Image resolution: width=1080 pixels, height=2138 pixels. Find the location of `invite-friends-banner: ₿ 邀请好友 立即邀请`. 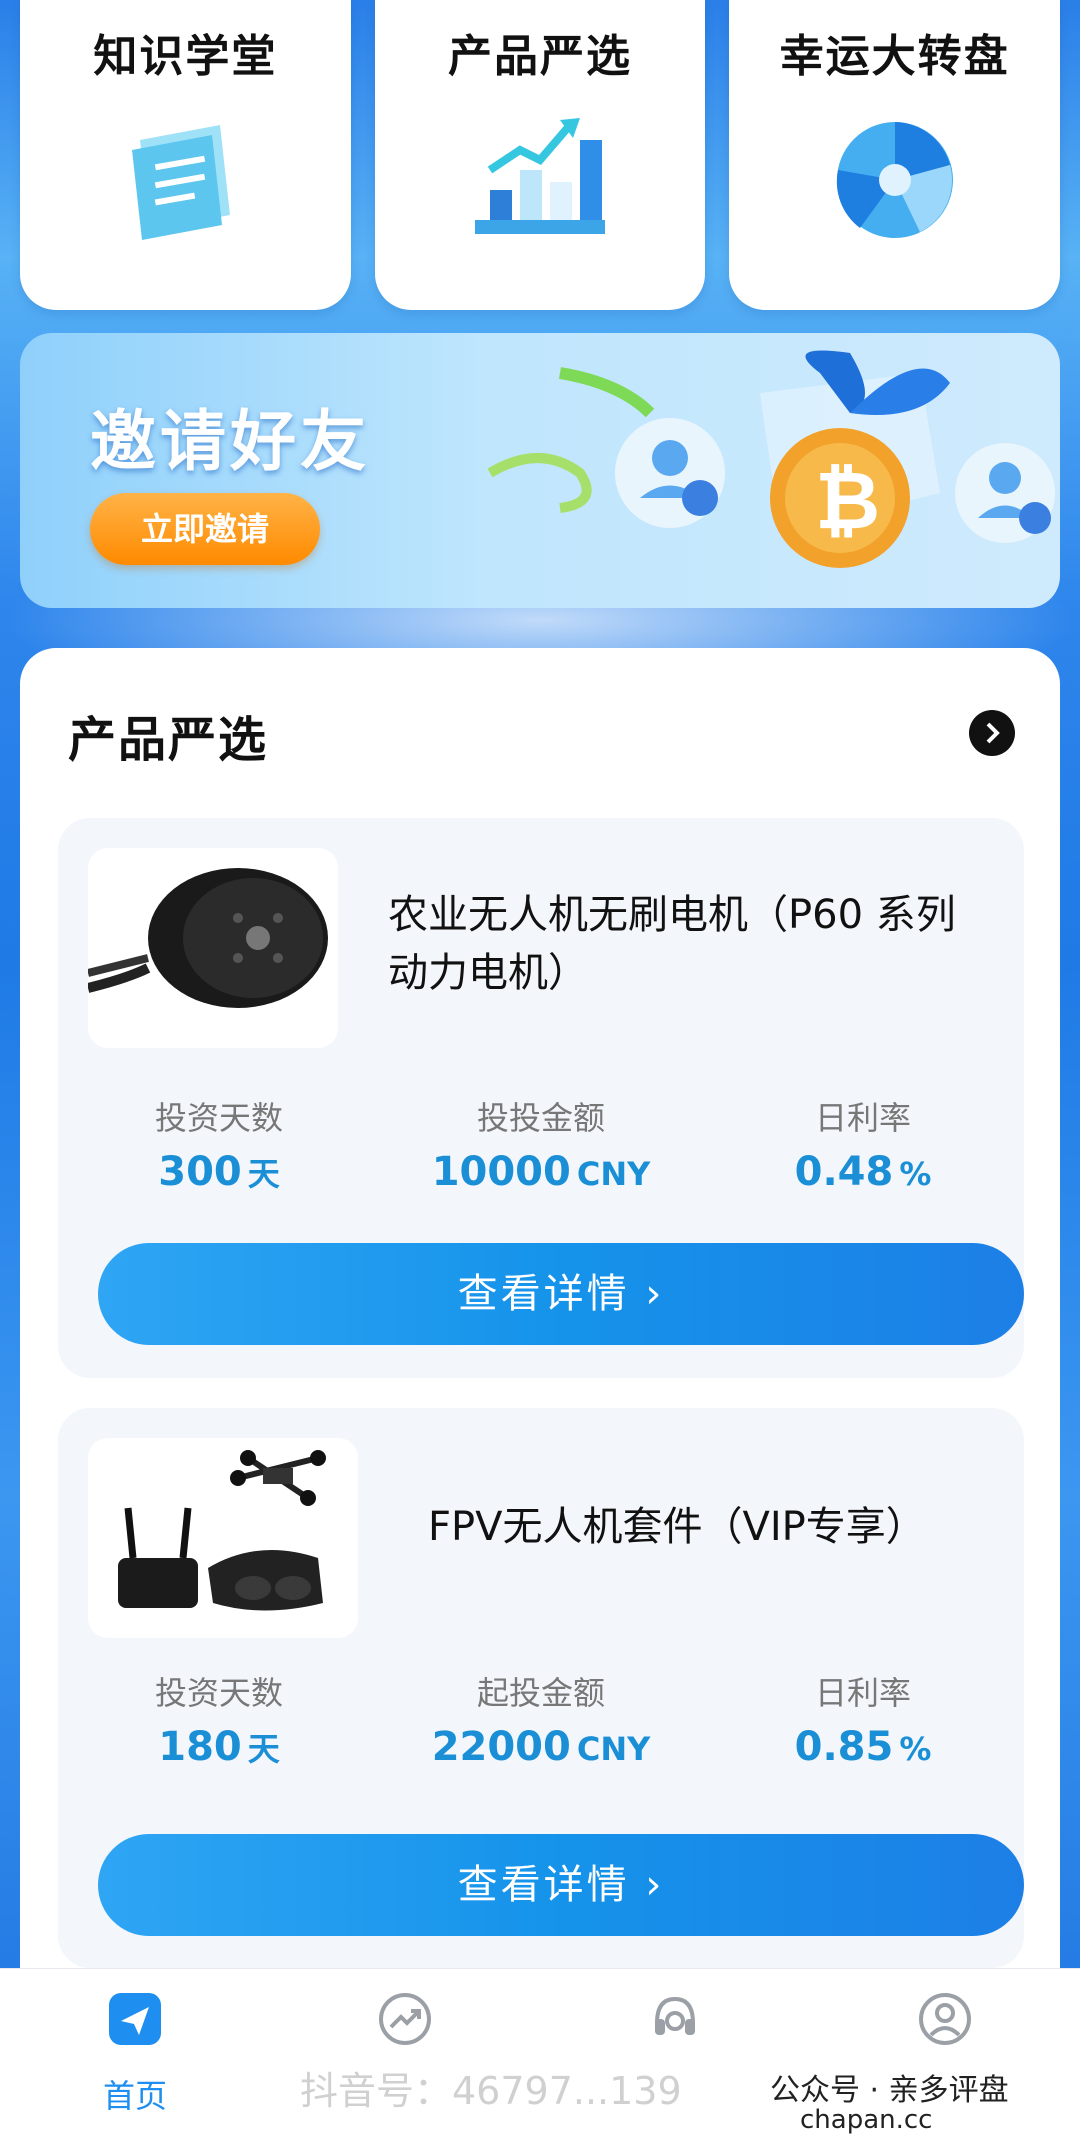

invite-friends-banner: ₿ 邀请好友 立即邀请 is located at coordinates (540, 470).